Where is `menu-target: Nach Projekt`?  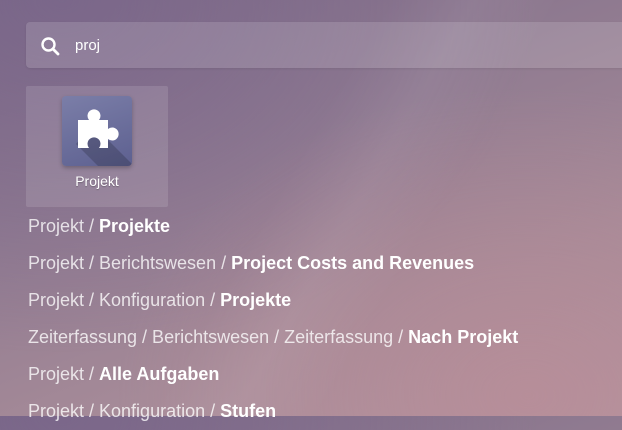
menu-target: Nach Projekt is located at coordinates (463, 337).